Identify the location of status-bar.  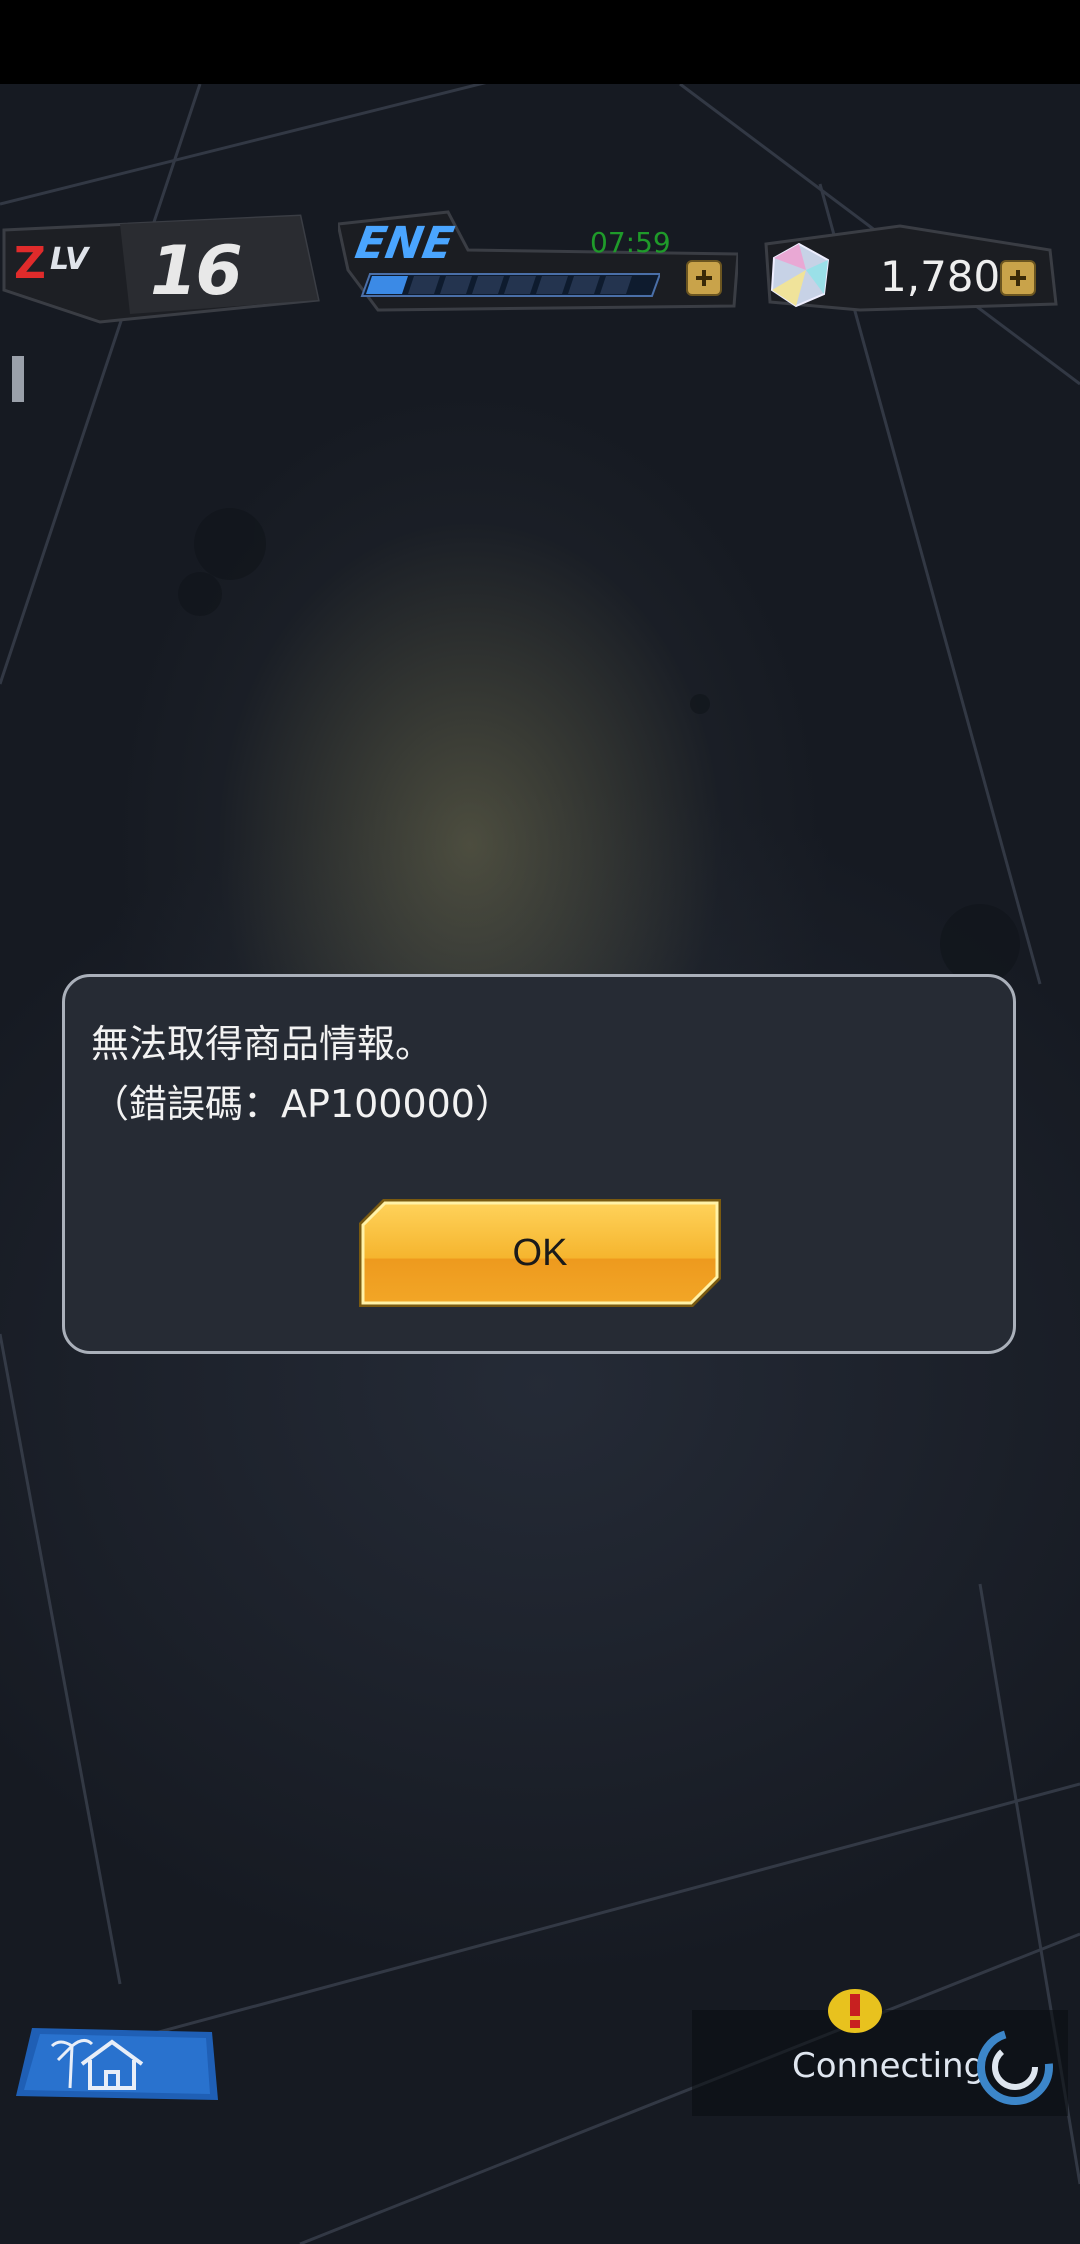
(540, 42).